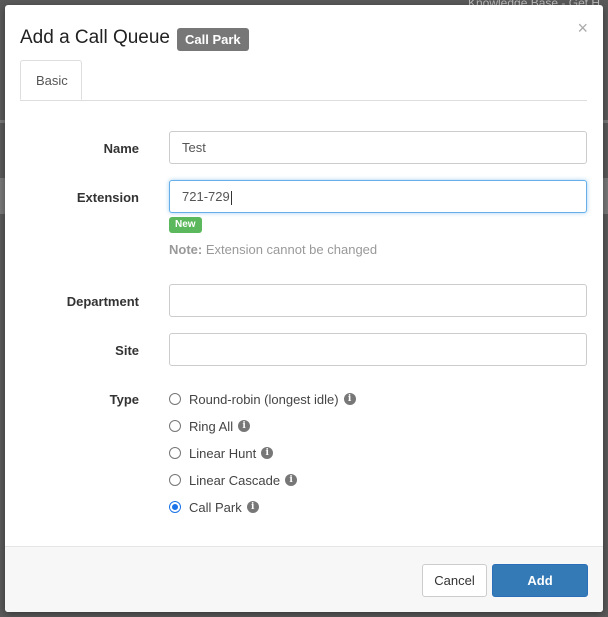 This screenshot has height=617, width=608. I want to click on type-option-call-park: Call Park i, so click(214, 507).